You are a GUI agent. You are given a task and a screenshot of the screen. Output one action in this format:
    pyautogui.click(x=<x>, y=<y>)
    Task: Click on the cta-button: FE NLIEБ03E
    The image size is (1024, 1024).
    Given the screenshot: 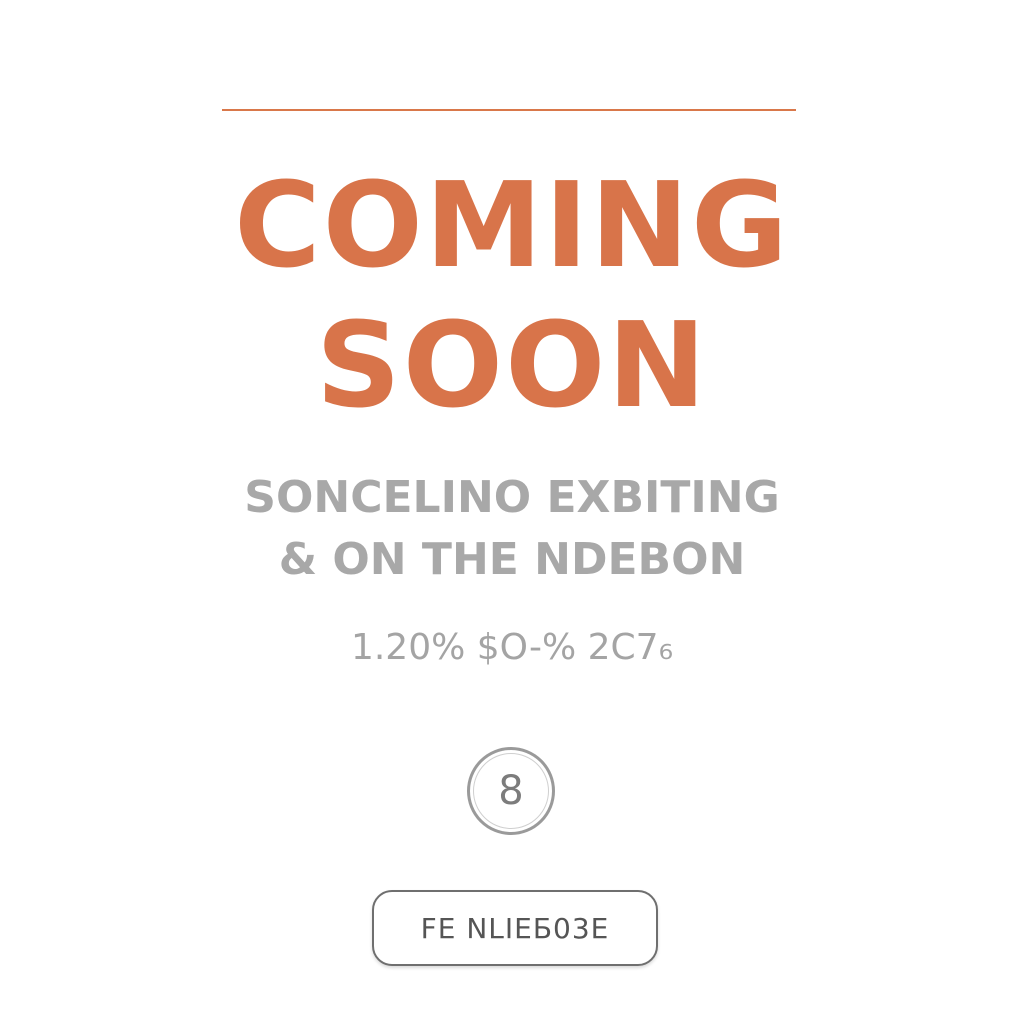 What is the action you would take?
    pyautogui.click(x=515, y=928)
    